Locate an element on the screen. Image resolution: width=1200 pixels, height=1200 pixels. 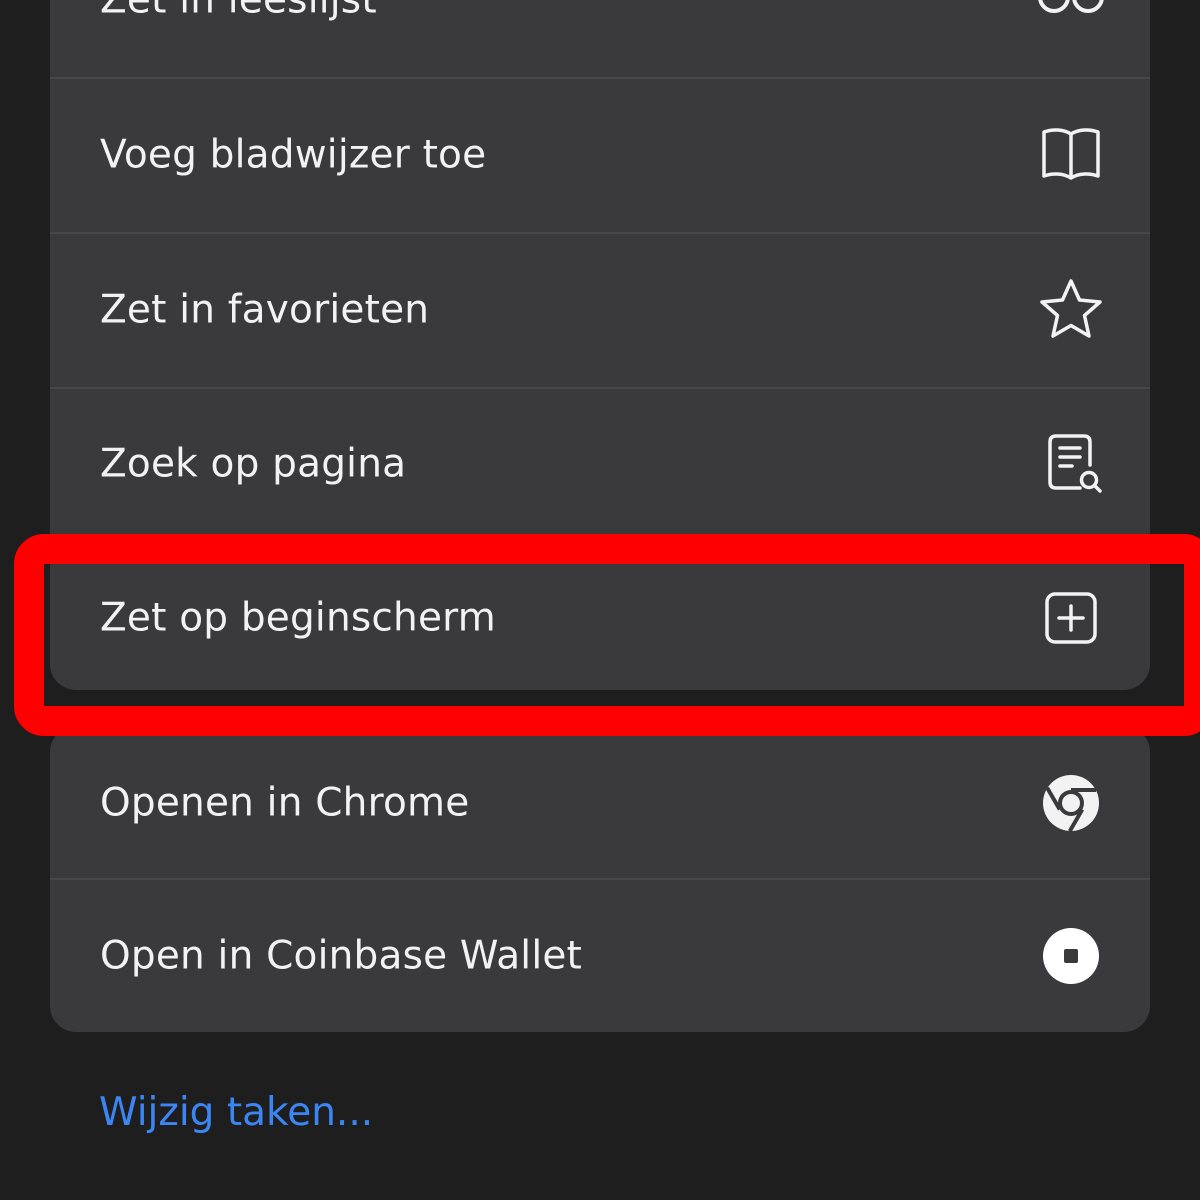
menu-item-open-in-coinbase-wallet: Open in Coinbase Wallet is located at coordinates (600, 955).